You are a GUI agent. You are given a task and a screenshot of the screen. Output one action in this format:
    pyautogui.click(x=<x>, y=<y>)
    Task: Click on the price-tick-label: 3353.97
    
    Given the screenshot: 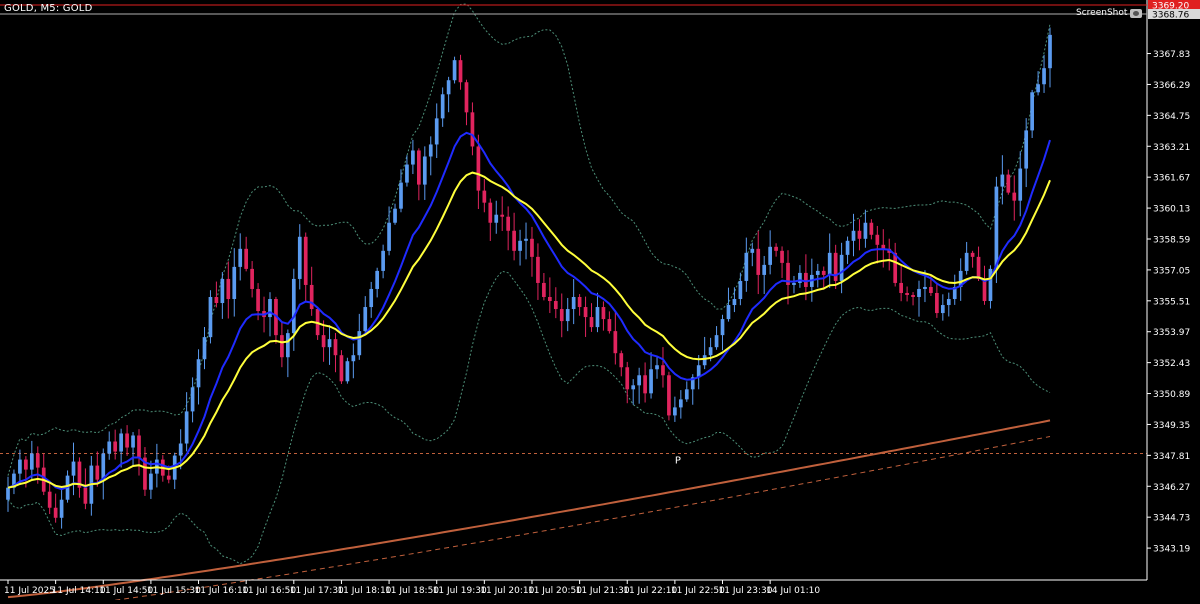 What is the action you would take?
    pyautogui.click(x=1171, y=333)
    